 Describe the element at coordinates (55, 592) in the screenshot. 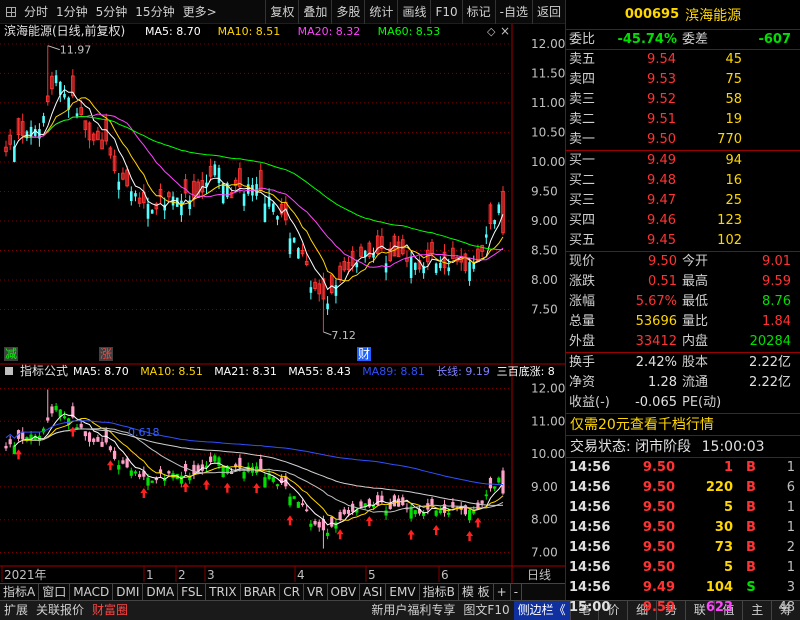

I see `indicator-tab-1: 窗口` at that location.